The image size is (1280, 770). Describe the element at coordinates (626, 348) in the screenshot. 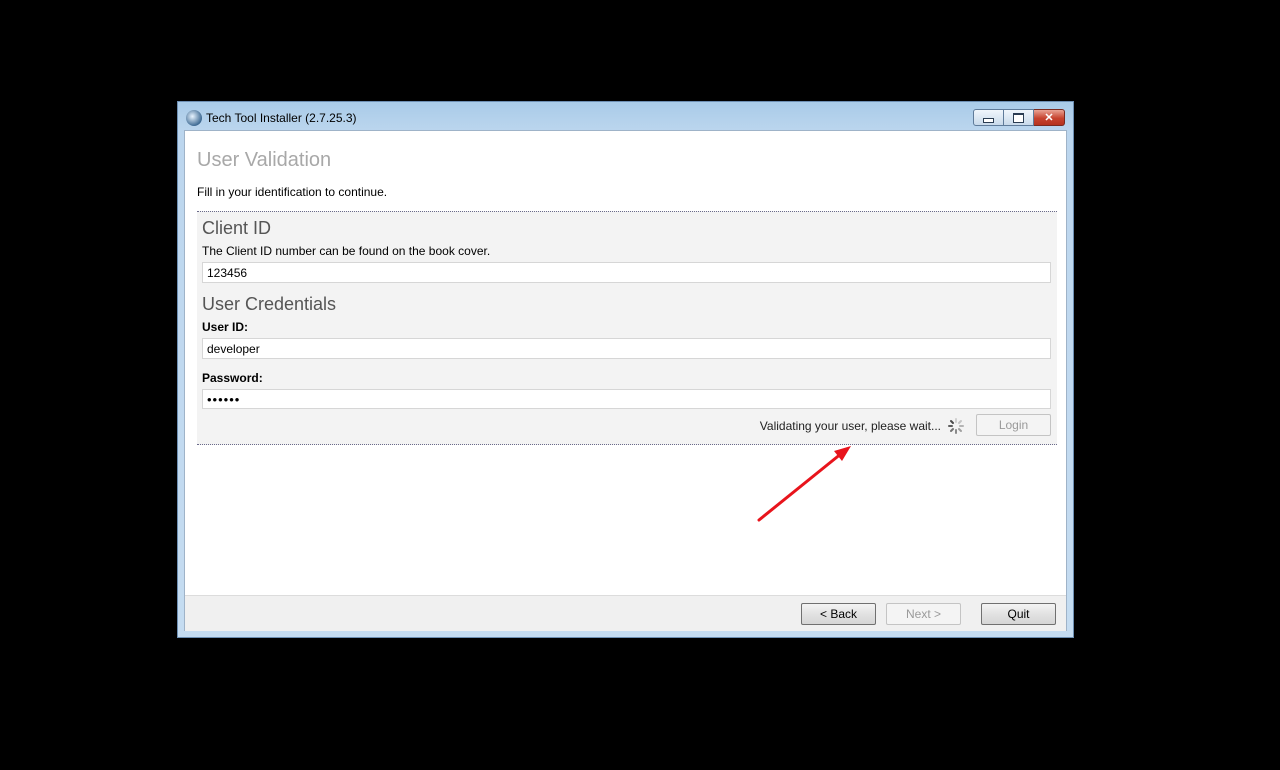

I see `user-id-field: developer` at that location.